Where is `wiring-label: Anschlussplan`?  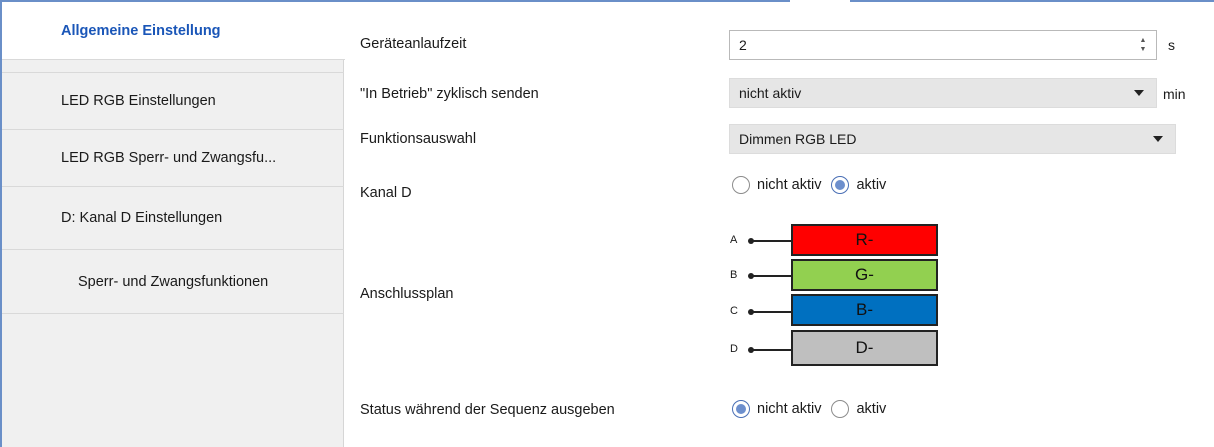
wiring-label: Anschlussplan is located at coordinates (407, 294).